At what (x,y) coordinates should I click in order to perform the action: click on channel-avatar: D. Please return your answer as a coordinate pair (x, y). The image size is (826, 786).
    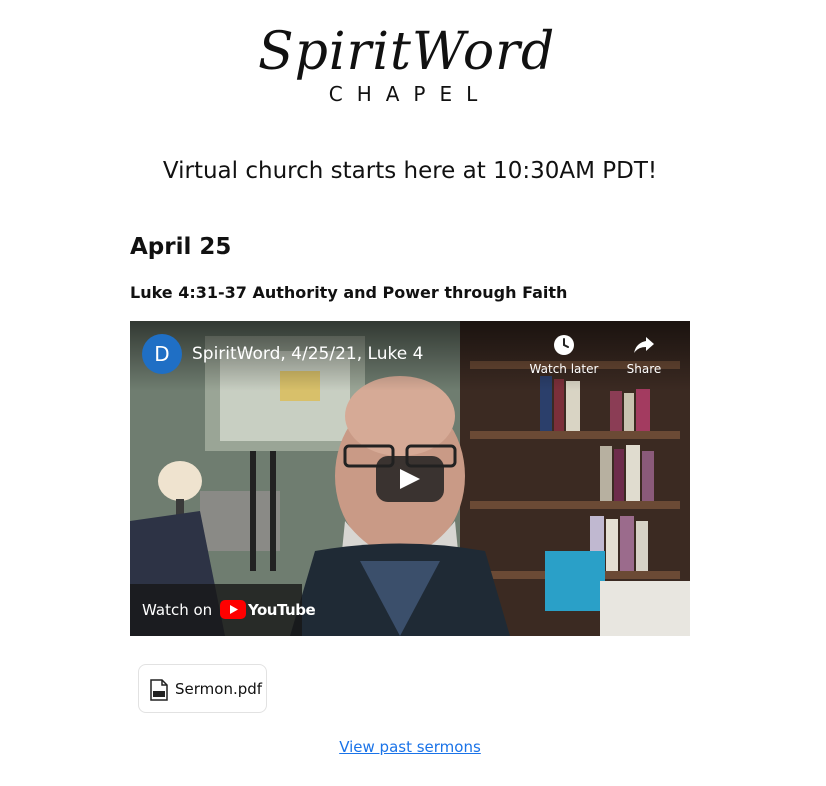
    Looking at the image, I should click on (162, 354).